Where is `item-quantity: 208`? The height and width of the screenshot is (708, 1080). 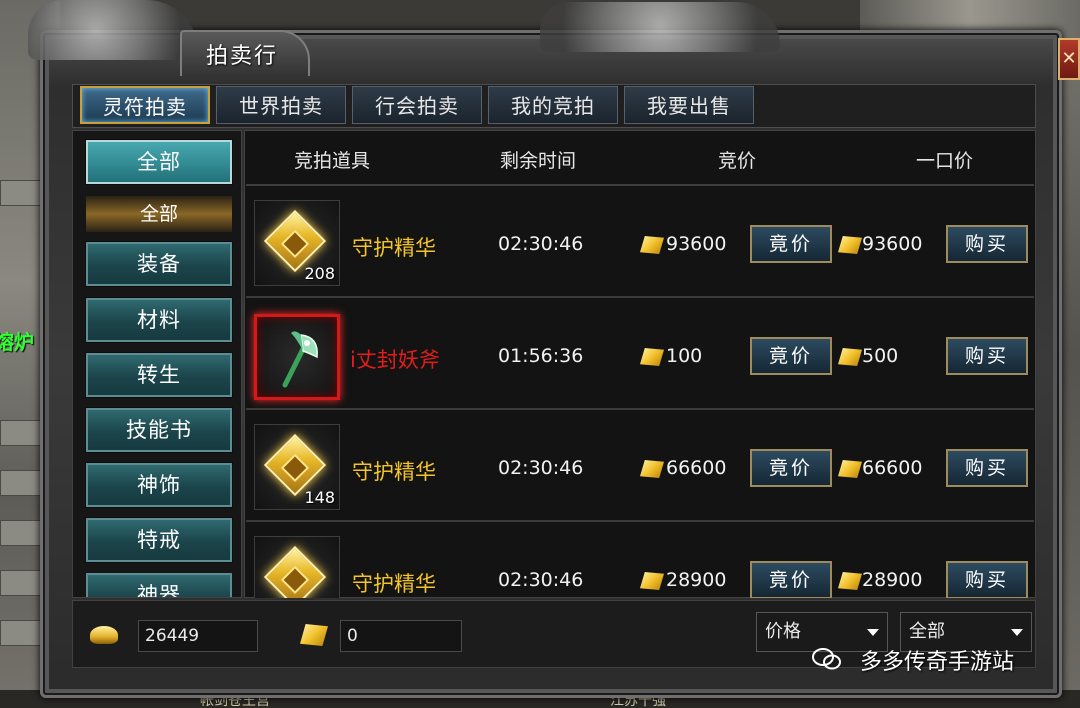
item-quantity: 208 is located at coordinates (319, 273).